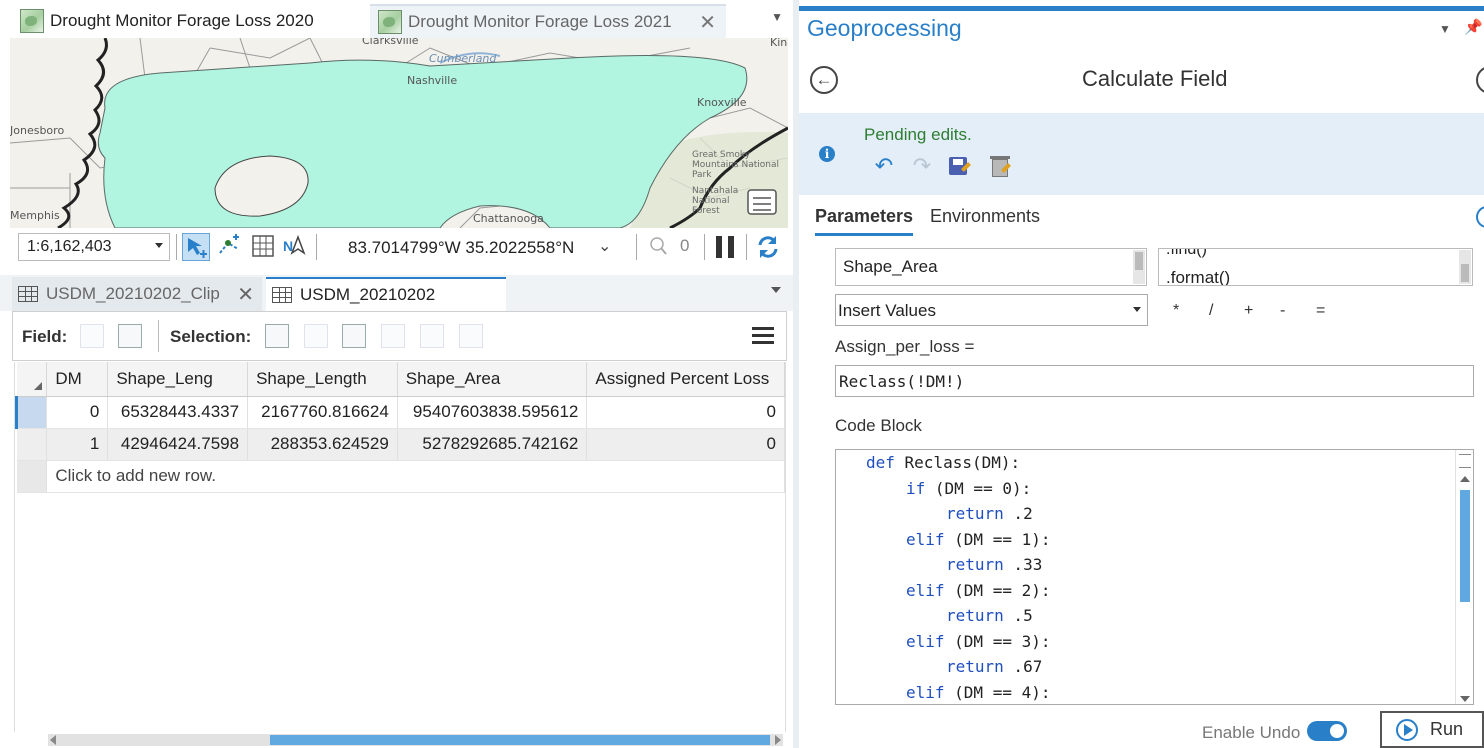 The height and width of the screenshot is (748, 1484). What do you see at coordinates (763, 336) in the screenshot?
I see `menu-icon` at bounding box center [763, 336].